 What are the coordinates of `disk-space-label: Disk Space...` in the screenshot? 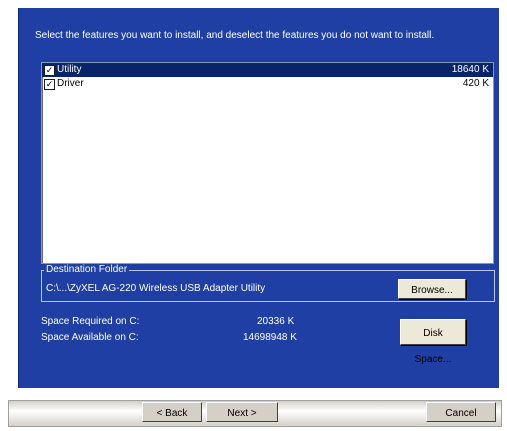 It's located at (433, 346).